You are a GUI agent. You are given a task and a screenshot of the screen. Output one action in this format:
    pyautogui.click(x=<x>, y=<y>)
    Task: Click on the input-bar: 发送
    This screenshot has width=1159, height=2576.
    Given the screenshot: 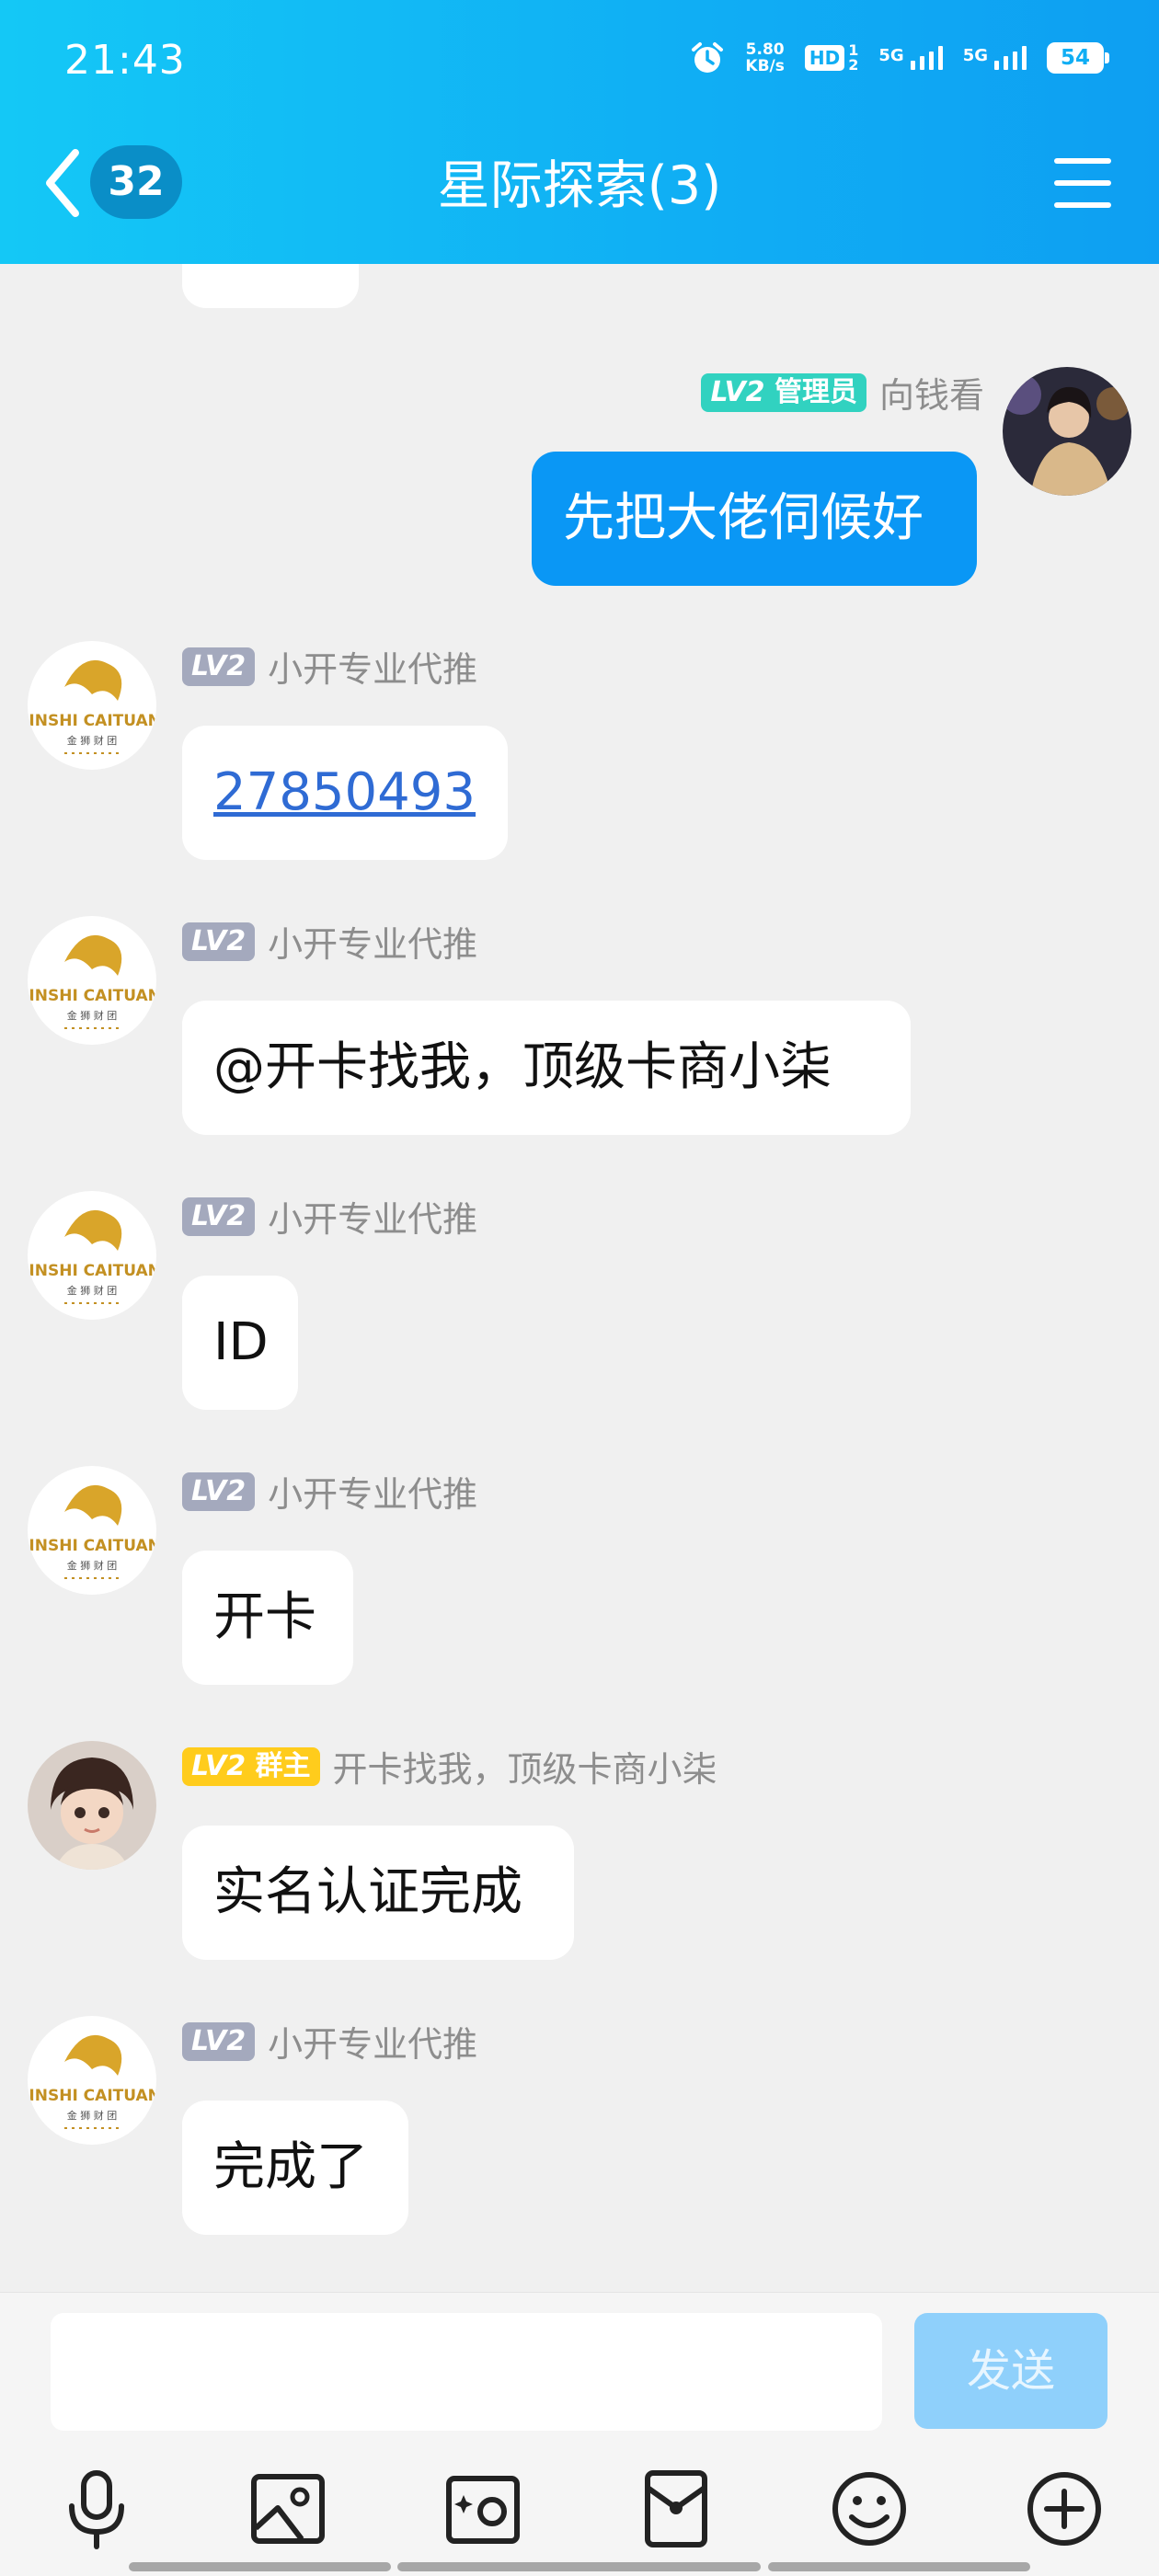 What is the action you would take?
    pyautogui.click(x=579, y=2434)
    